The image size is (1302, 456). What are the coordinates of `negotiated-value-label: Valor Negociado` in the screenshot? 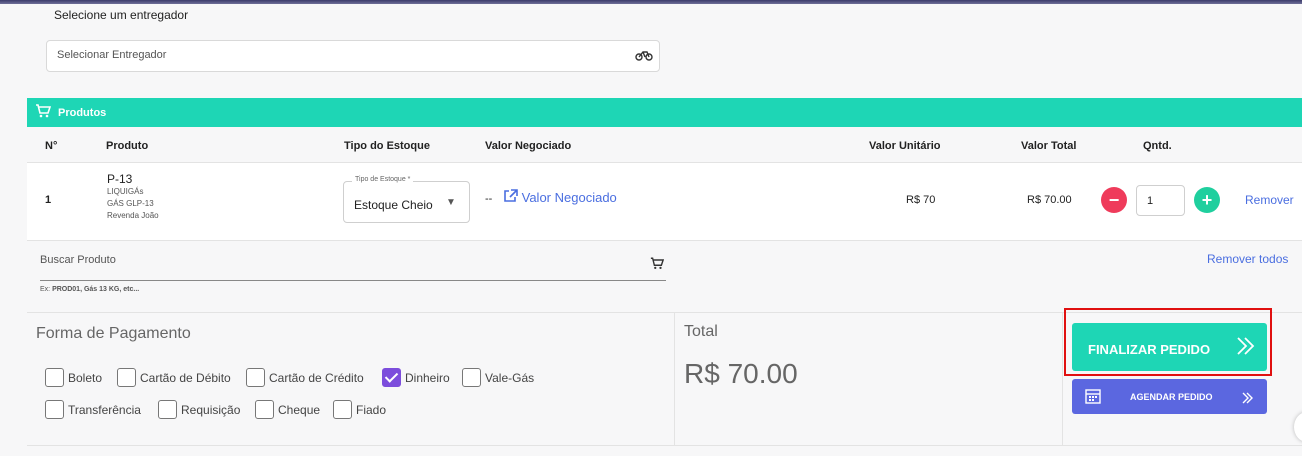 It's located at (569, 198).